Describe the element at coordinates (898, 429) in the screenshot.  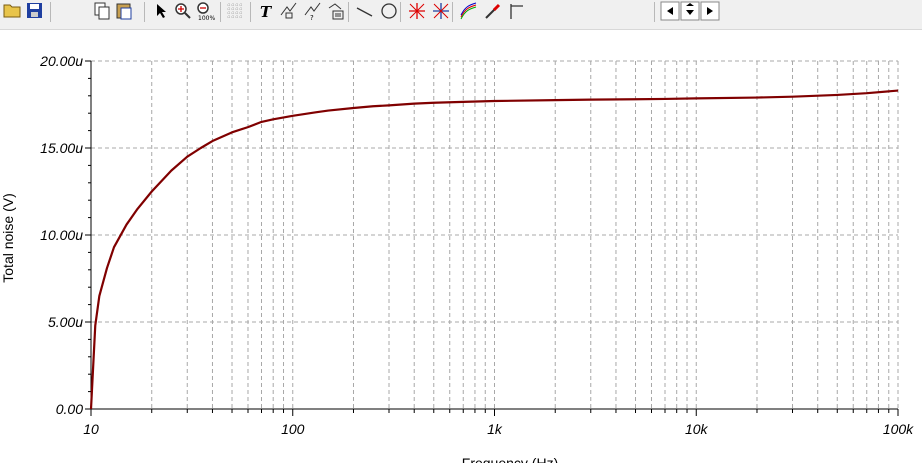
I see `x-tick-label: 100k` at that location.